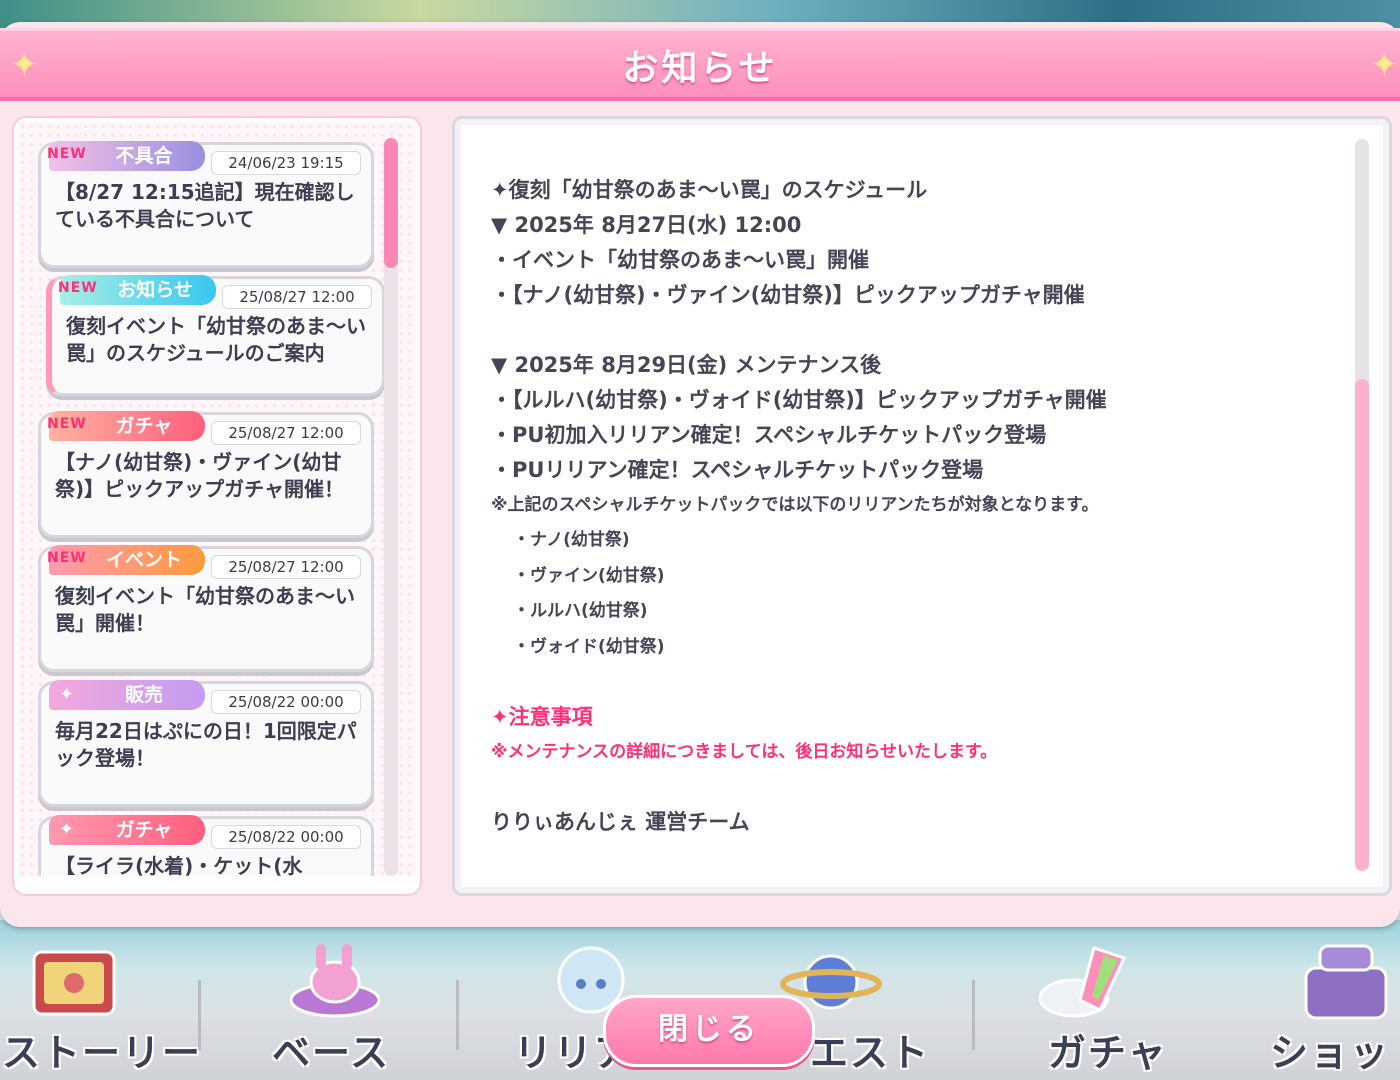 The height and width of the screenshot is (1080, 1400). I want to click on book-icon, so click(74, 983).